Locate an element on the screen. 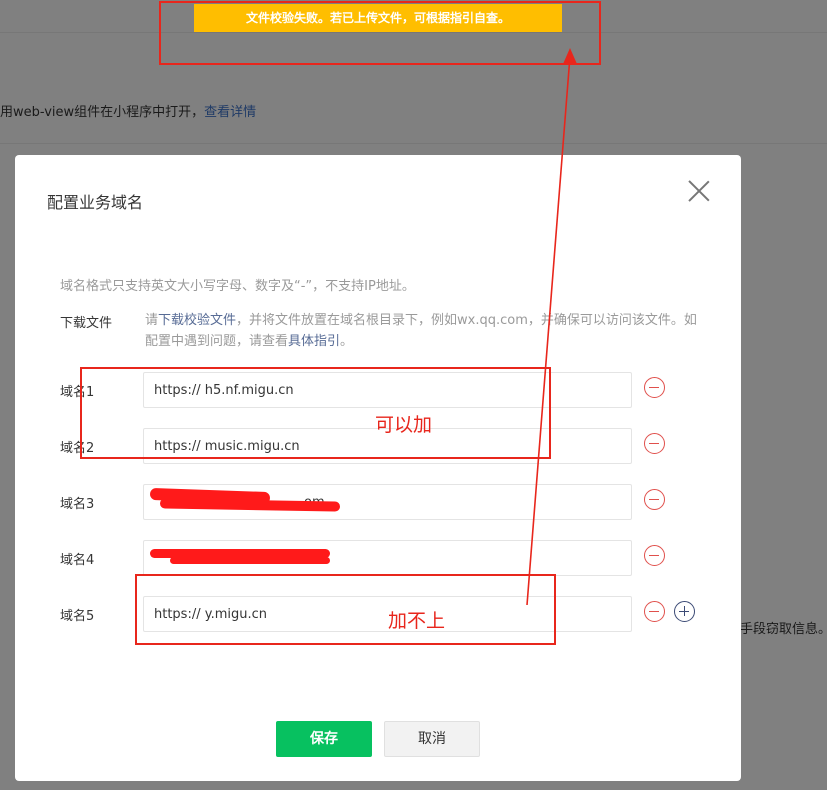 The height and width of the screenshot is (790, 827). arrow-line is located at coordinates (548, 330).